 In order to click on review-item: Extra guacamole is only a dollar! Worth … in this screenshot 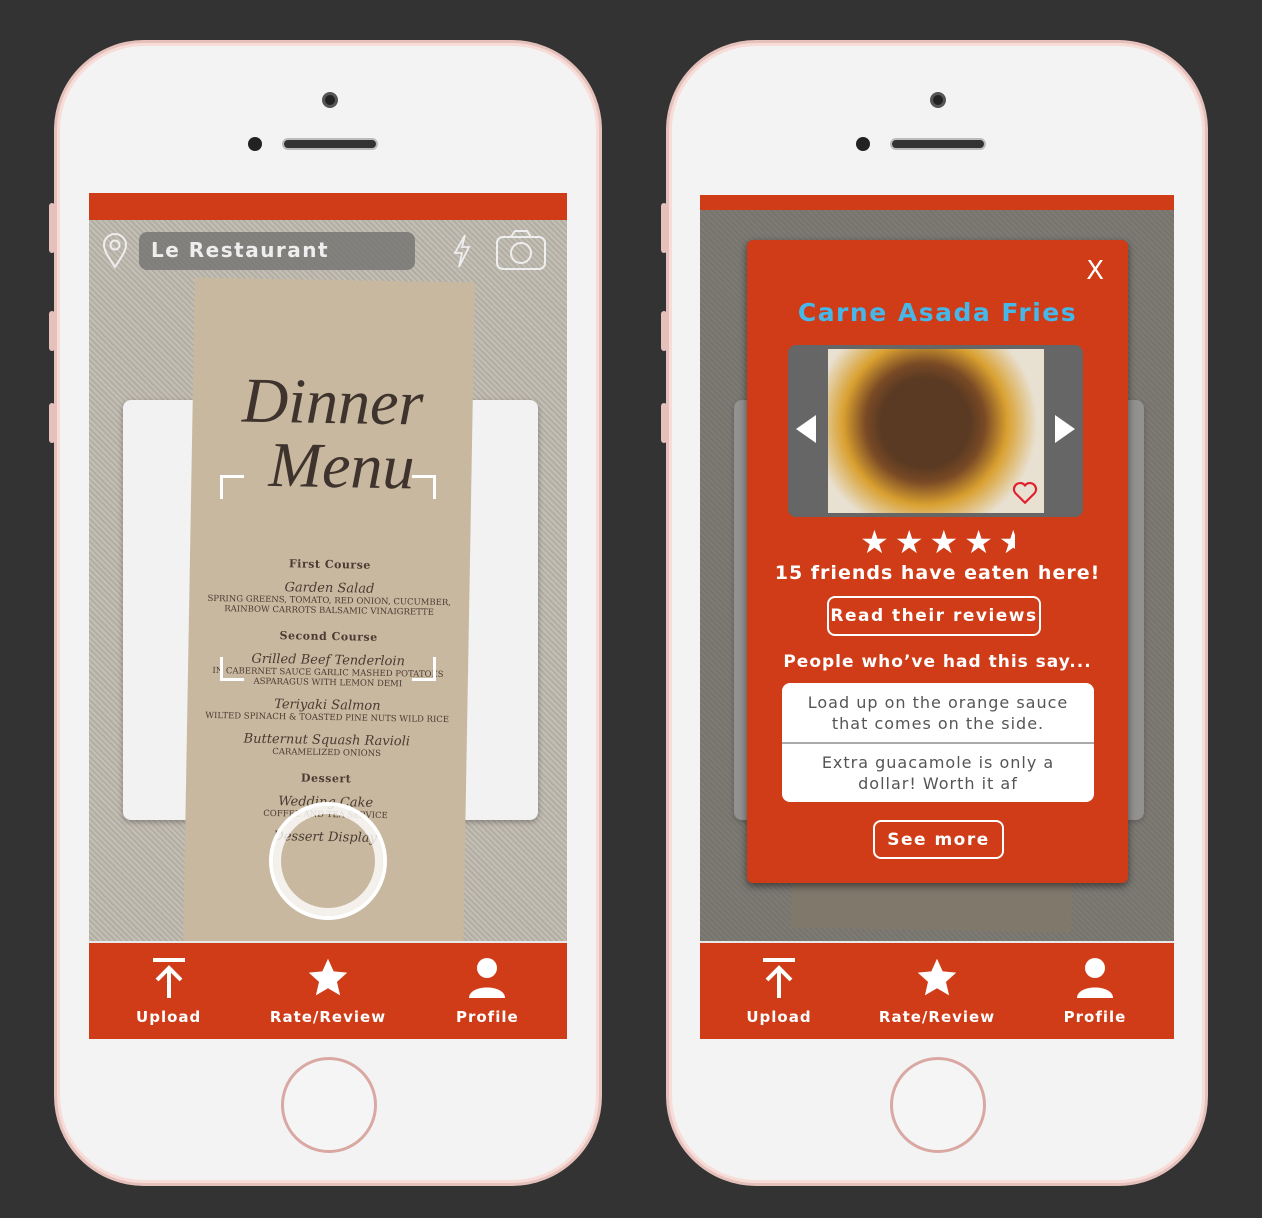, I will do `click(938, 771)`.